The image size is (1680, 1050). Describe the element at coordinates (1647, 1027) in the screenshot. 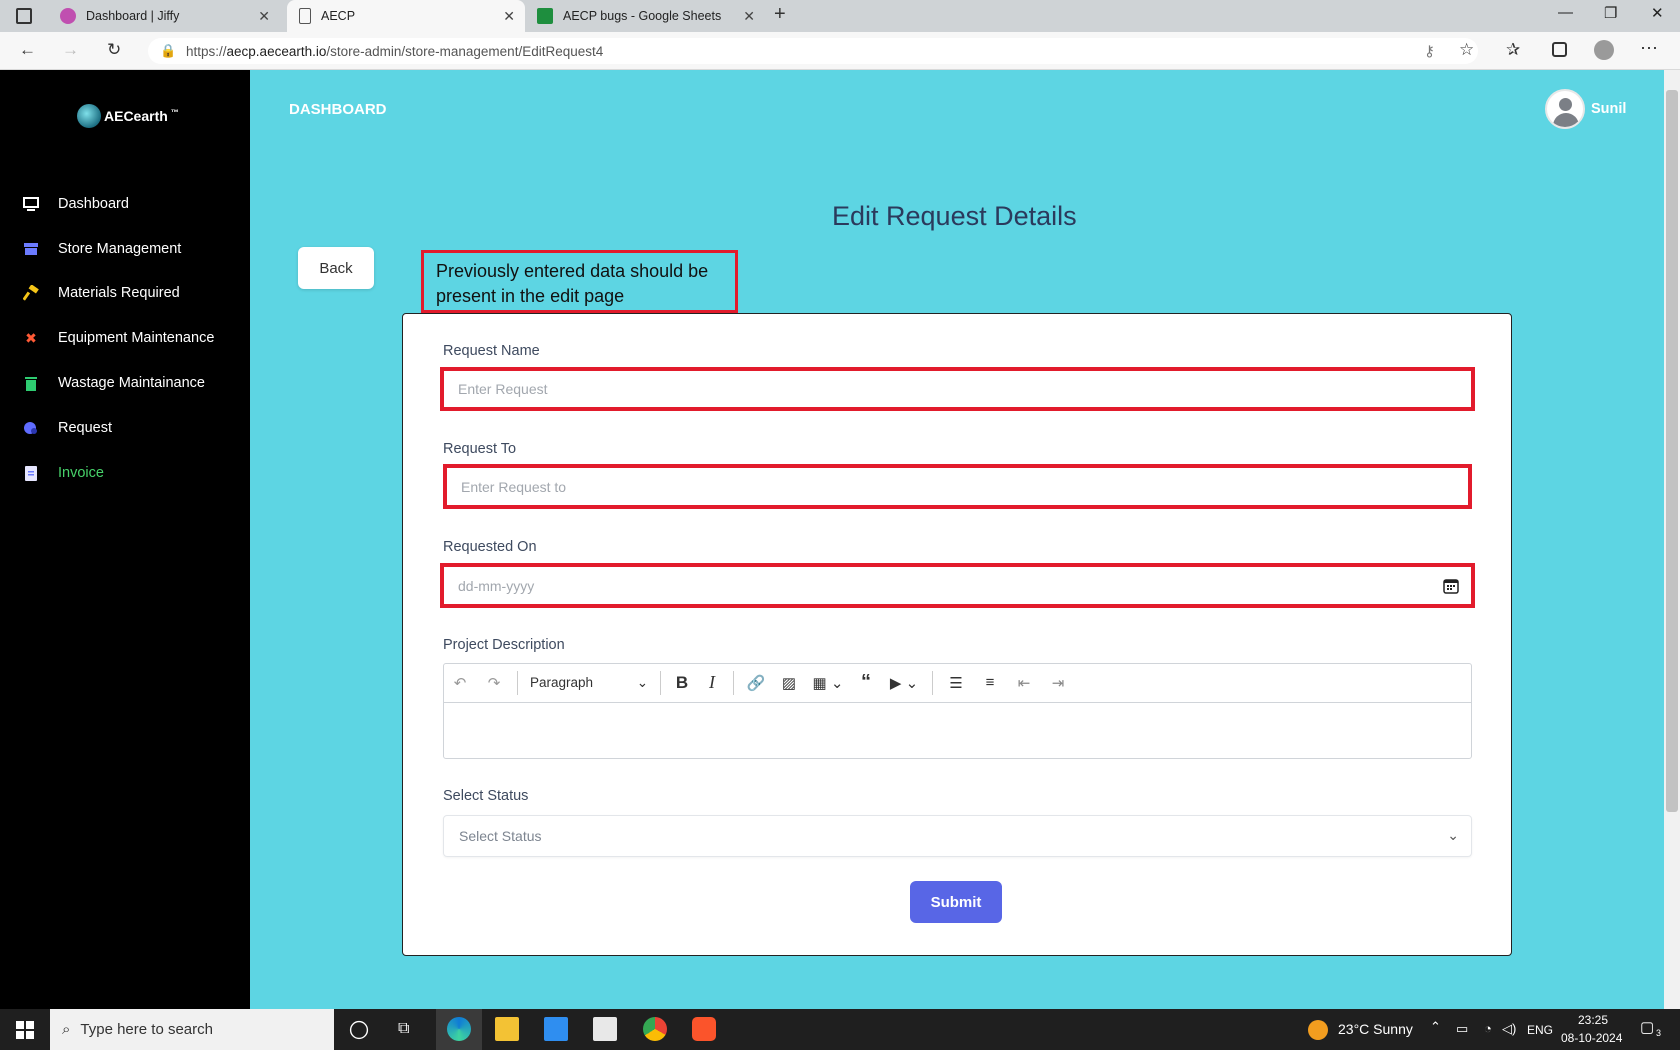

I see `notification-icon: ▢` at that location.